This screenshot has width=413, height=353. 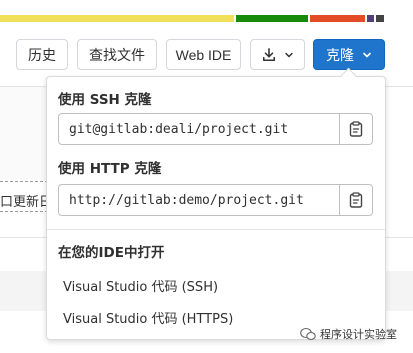 I want to click on http-url-group, so click(x=215, y=200).